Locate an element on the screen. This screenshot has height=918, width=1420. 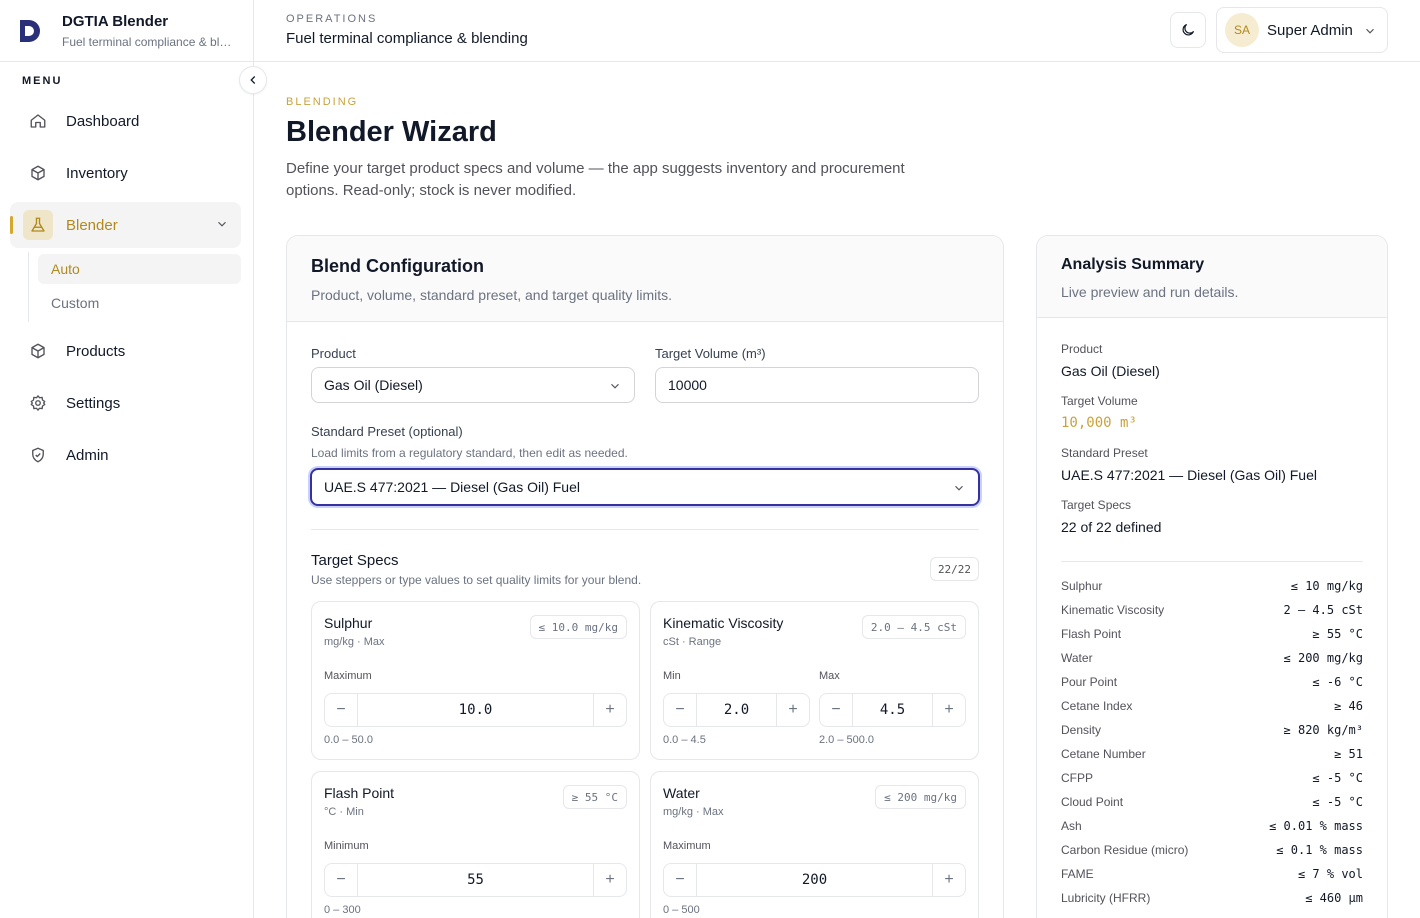
stepper-value: 200 is located at coordinates (814, 880).